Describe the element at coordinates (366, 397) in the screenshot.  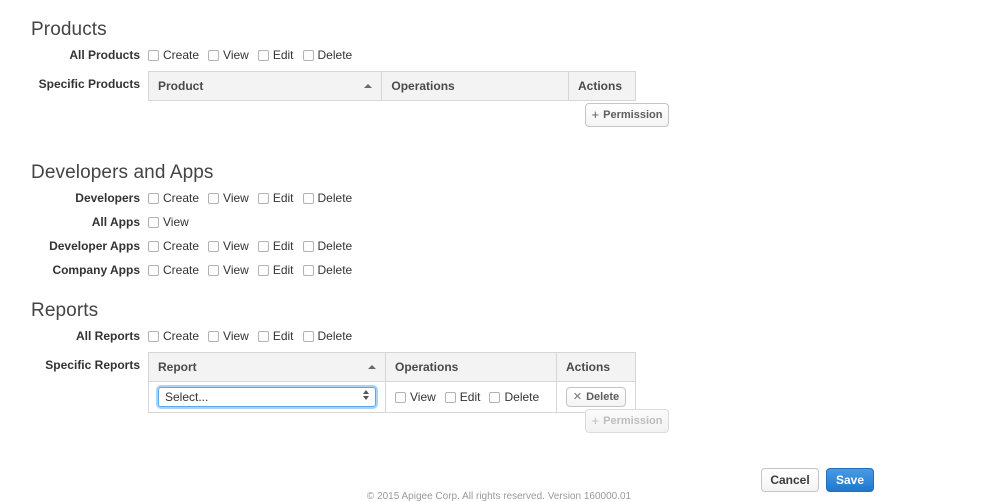
I see `select-stepper-arrows-icon` at that location.